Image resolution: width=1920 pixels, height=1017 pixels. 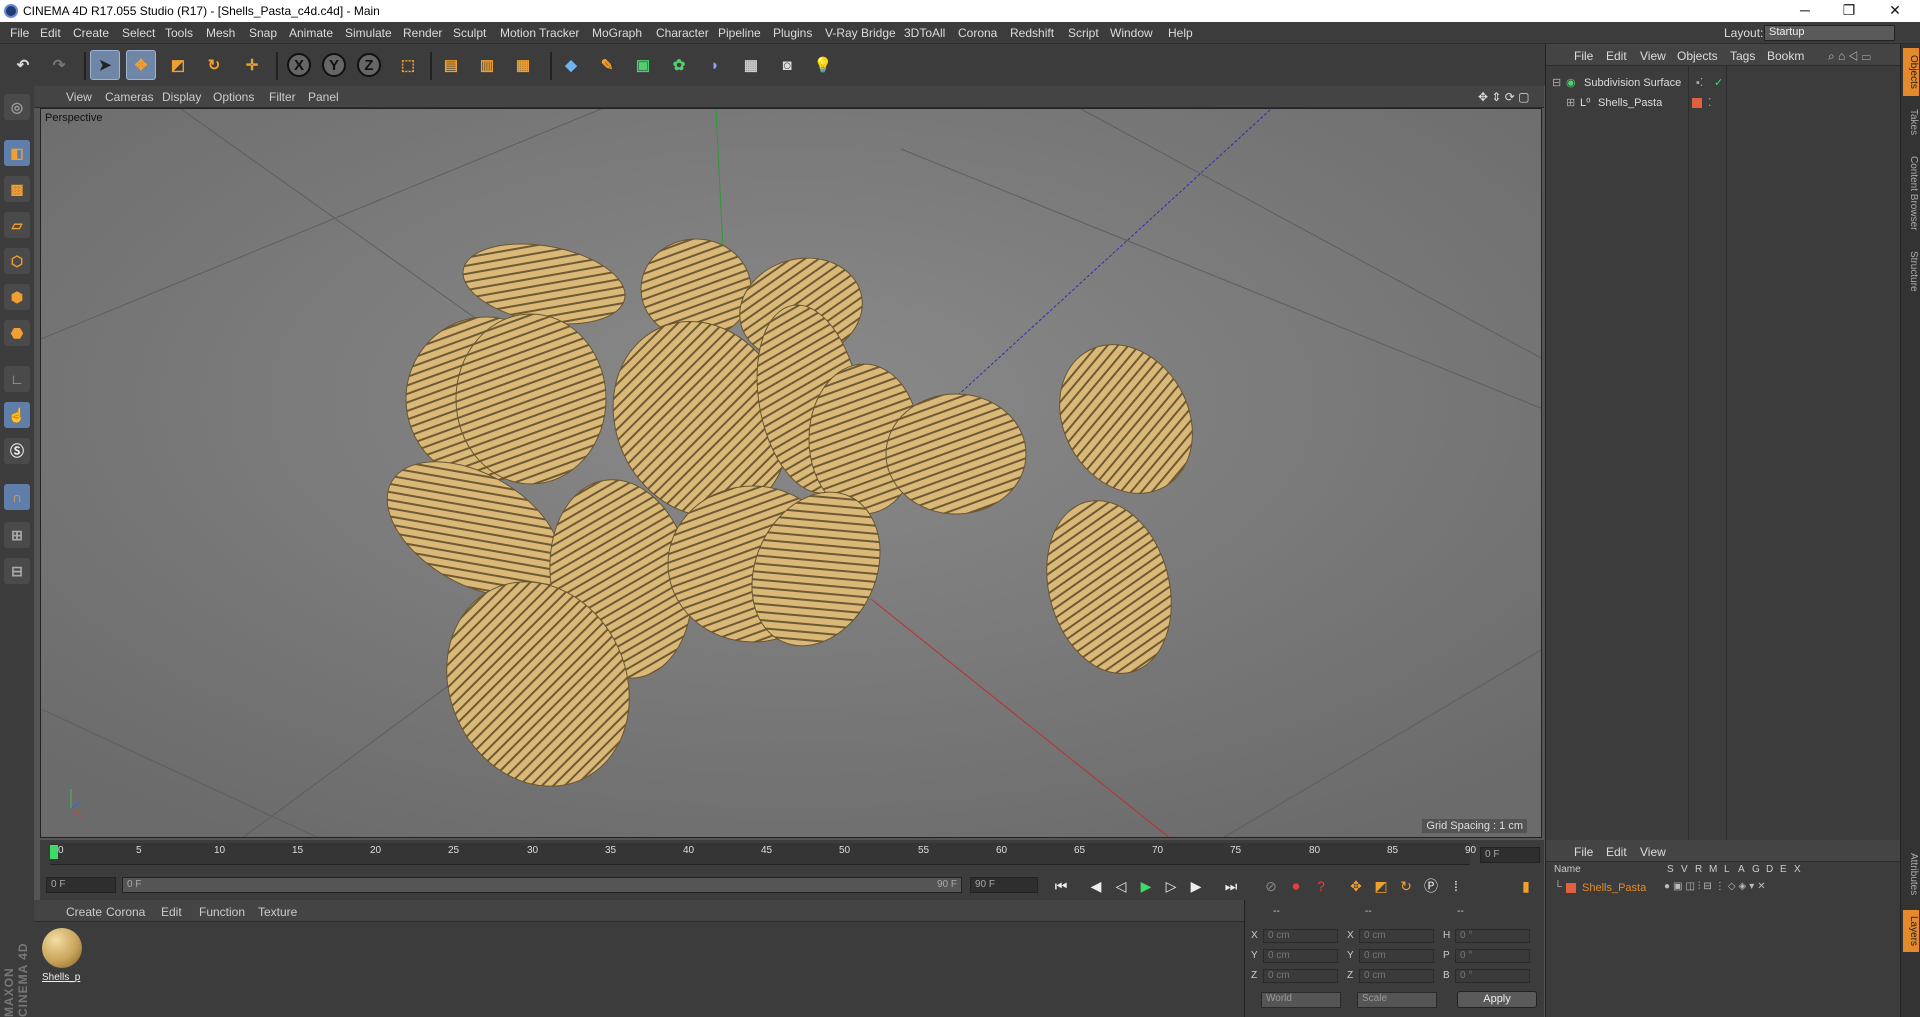 What do you see at coordinates (181, 97) in the screenshot?
I see `viewport-menu-display: Display` at bounding box center [181, 97].